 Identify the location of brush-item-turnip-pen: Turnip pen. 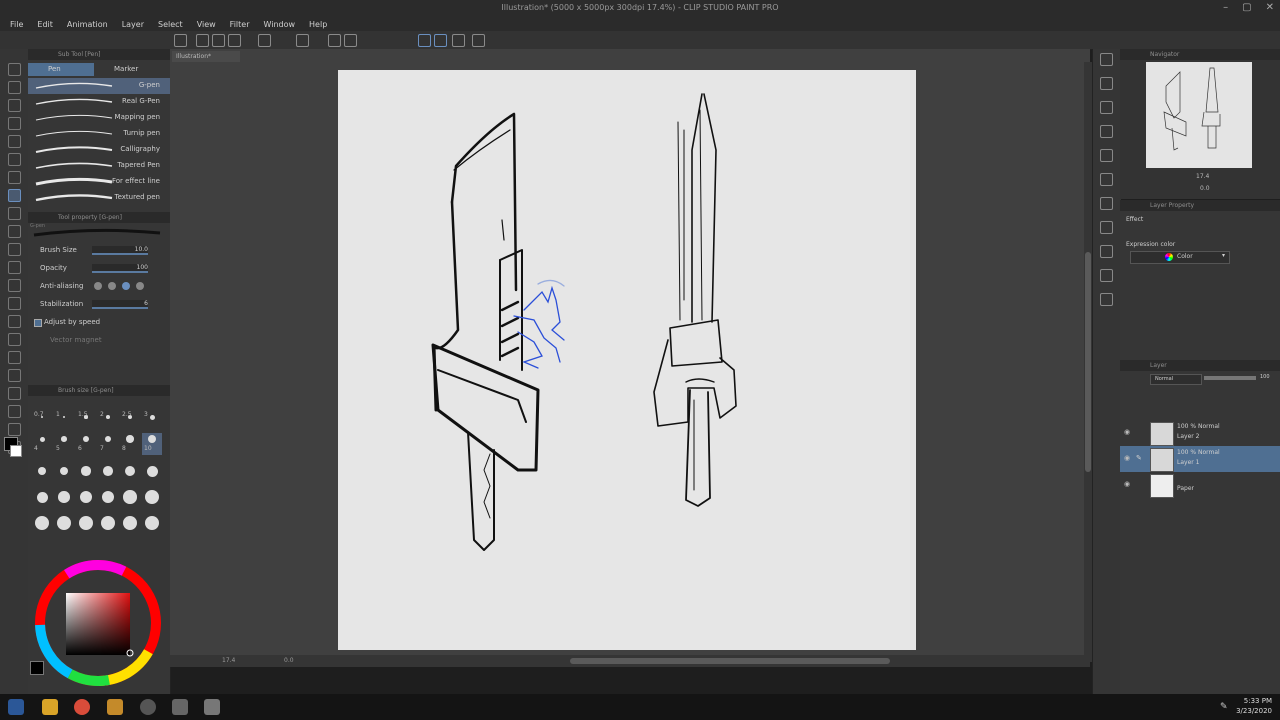
(99, 134).